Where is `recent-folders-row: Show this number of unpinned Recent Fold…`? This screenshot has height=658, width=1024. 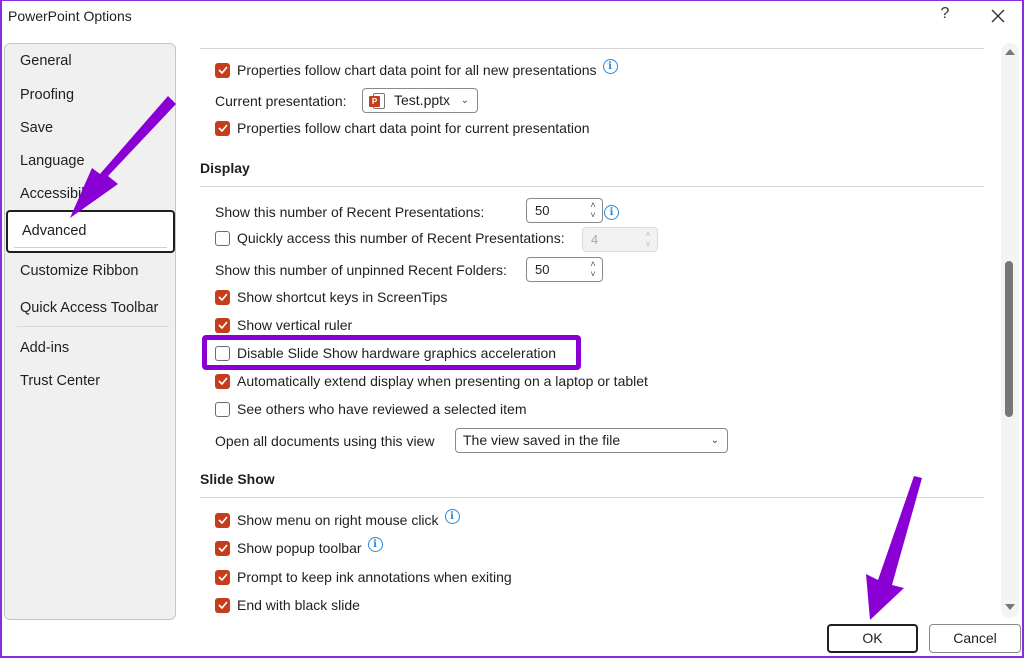 recent-folders-row: Show this number of unpinned Recent Fold… is located at coordinates (361, 270).